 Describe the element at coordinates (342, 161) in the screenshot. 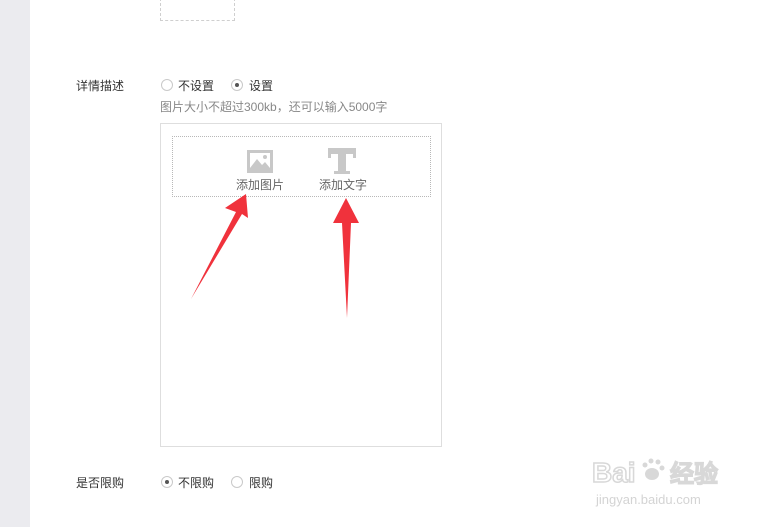

I see `text-t-icon` at that location.